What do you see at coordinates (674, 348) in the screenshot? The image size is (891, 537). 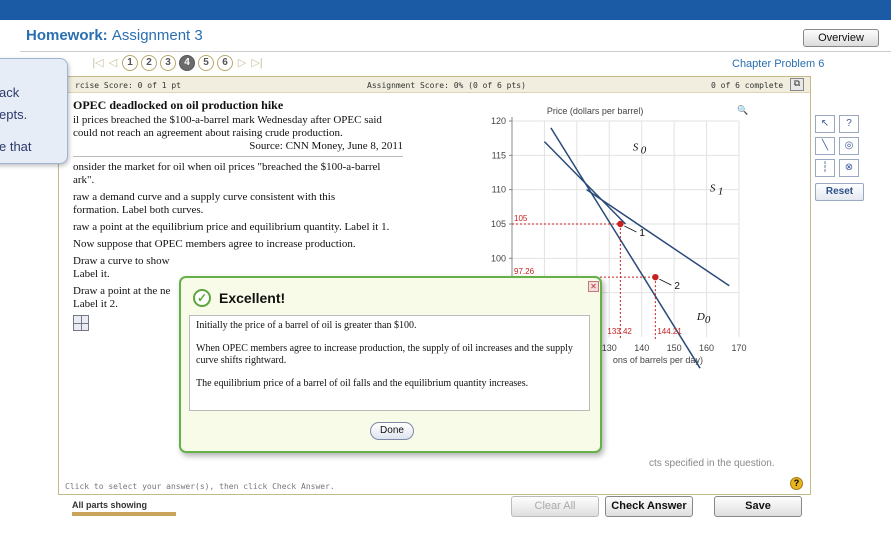 I see `x-tick-label: 150` at bounding box center [674, 348].